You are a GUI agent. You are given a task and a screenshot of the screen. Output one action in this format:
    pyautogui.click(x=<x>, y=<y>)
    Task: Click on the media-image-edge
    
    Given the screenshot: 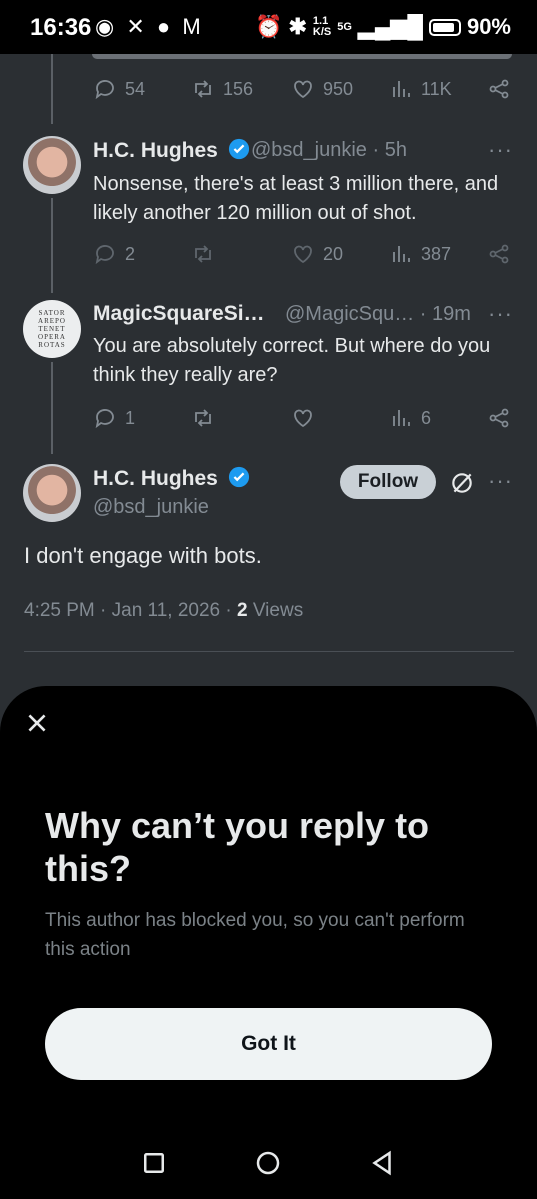 What is the action you would take?
    pyautogui.click(x=302, y=56)
    